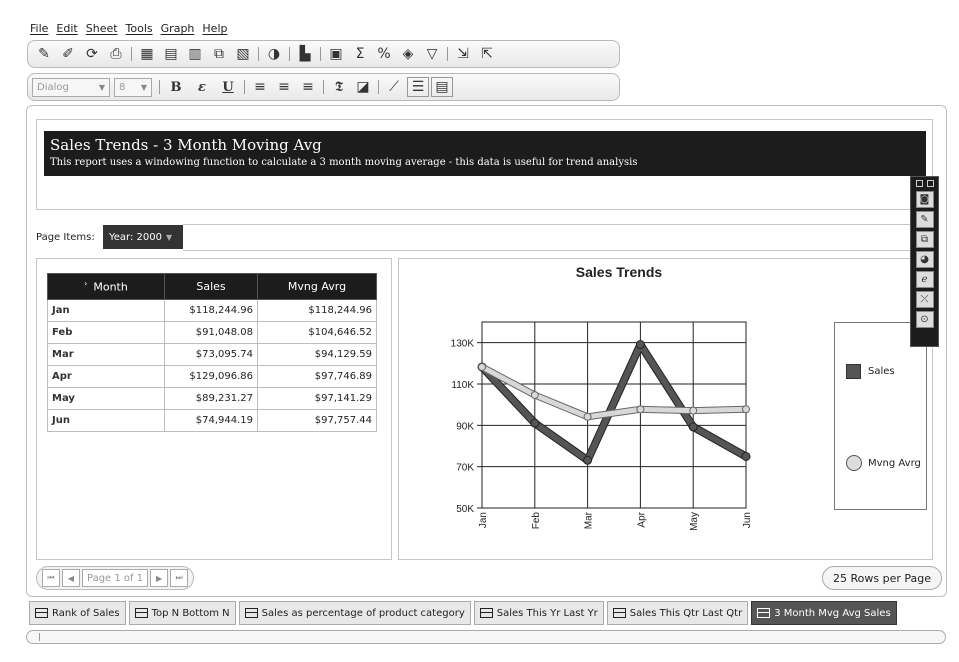  Describe the element at coordinates (483, 520) in the screenshot. I see `x-tick-label: Jan` at that location.